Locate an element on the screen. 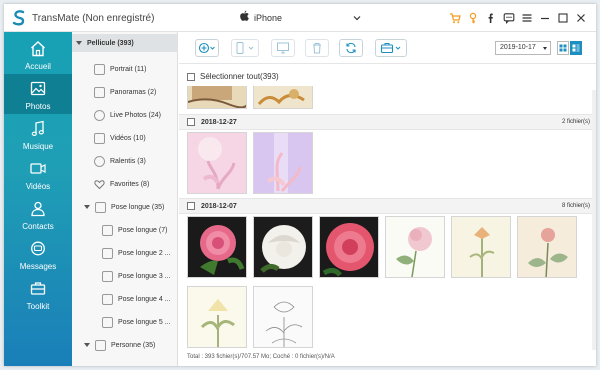 The height and width of the screenshot is (370, 600). photo-icon is located at coordinates (38, 88).